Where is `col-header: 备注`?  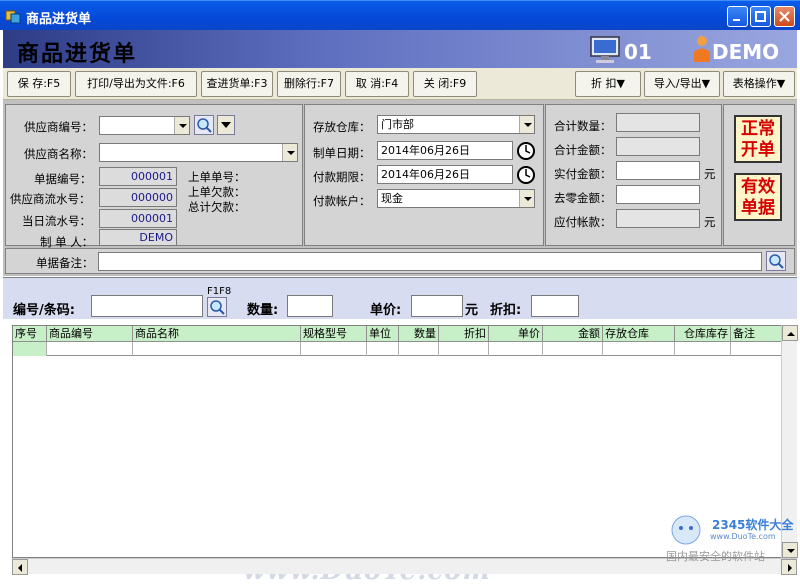
col-header: 备注 is located at coordinates (759, 334).